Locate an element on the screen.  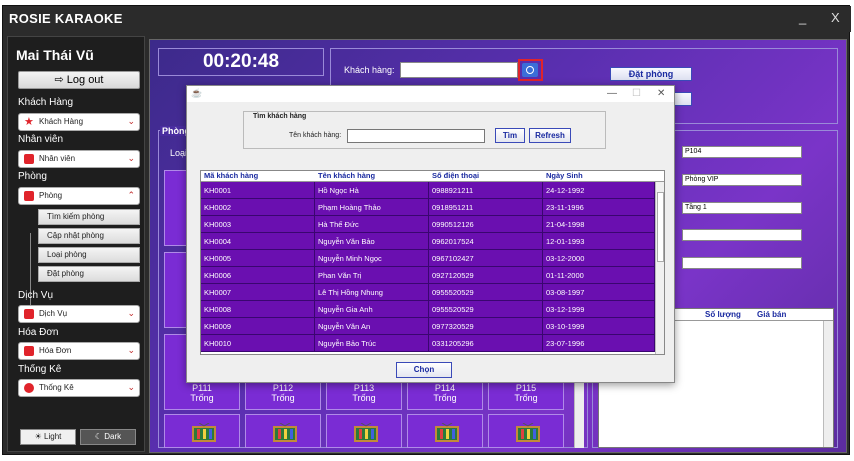
table-row: KH0003 Hà Thế Đức 0990512126 21-04-1998 is located at coordinates (428, 224).